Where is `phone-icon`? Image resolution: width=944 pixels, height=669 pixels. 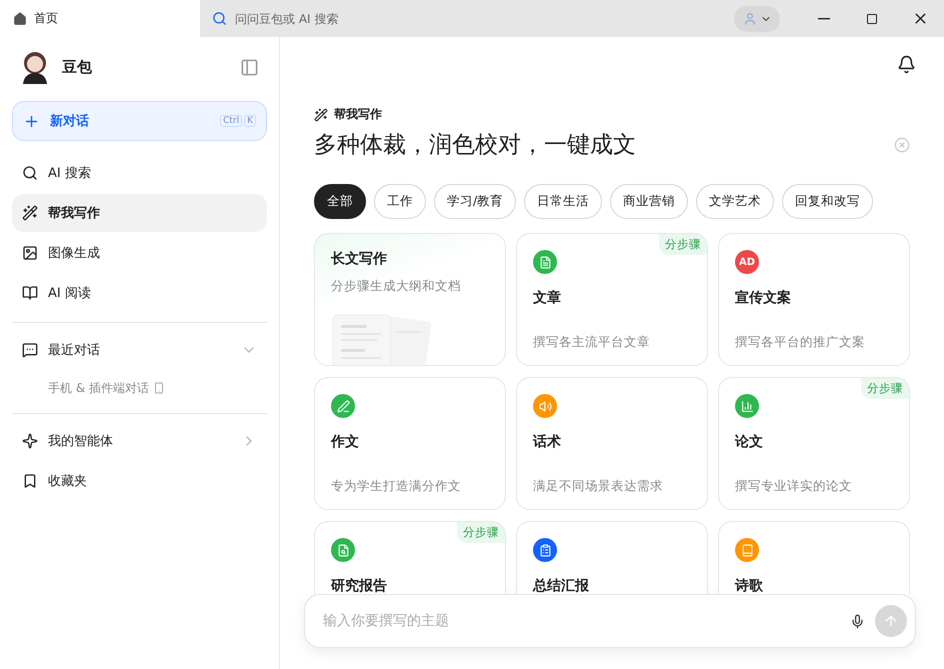 phone-icon is located at coordinates (159, 388).